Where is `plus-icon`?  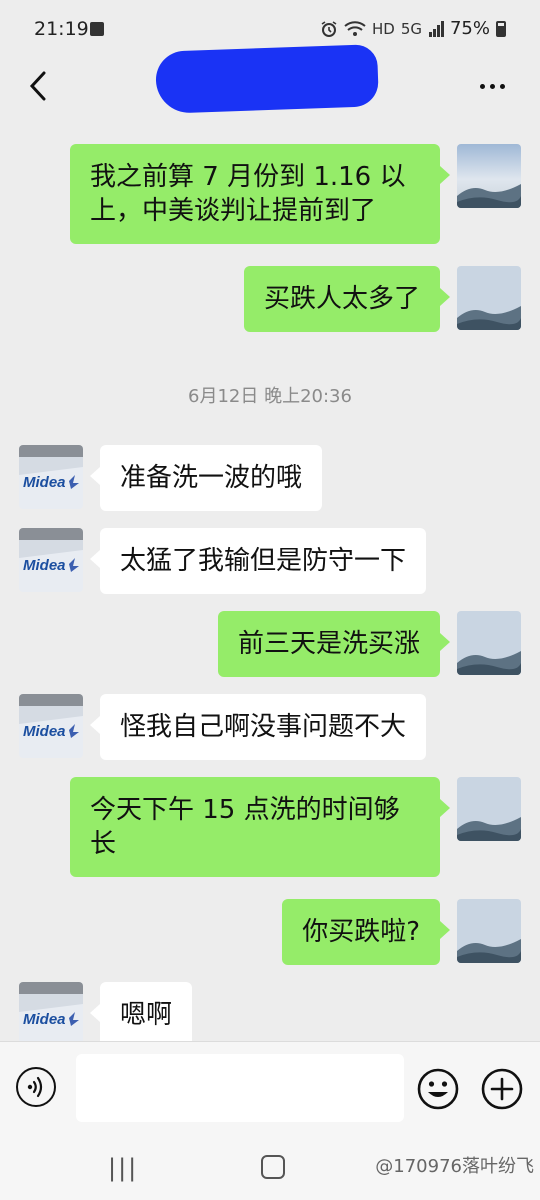
plus-icon is located at coordinates (502, 1089).